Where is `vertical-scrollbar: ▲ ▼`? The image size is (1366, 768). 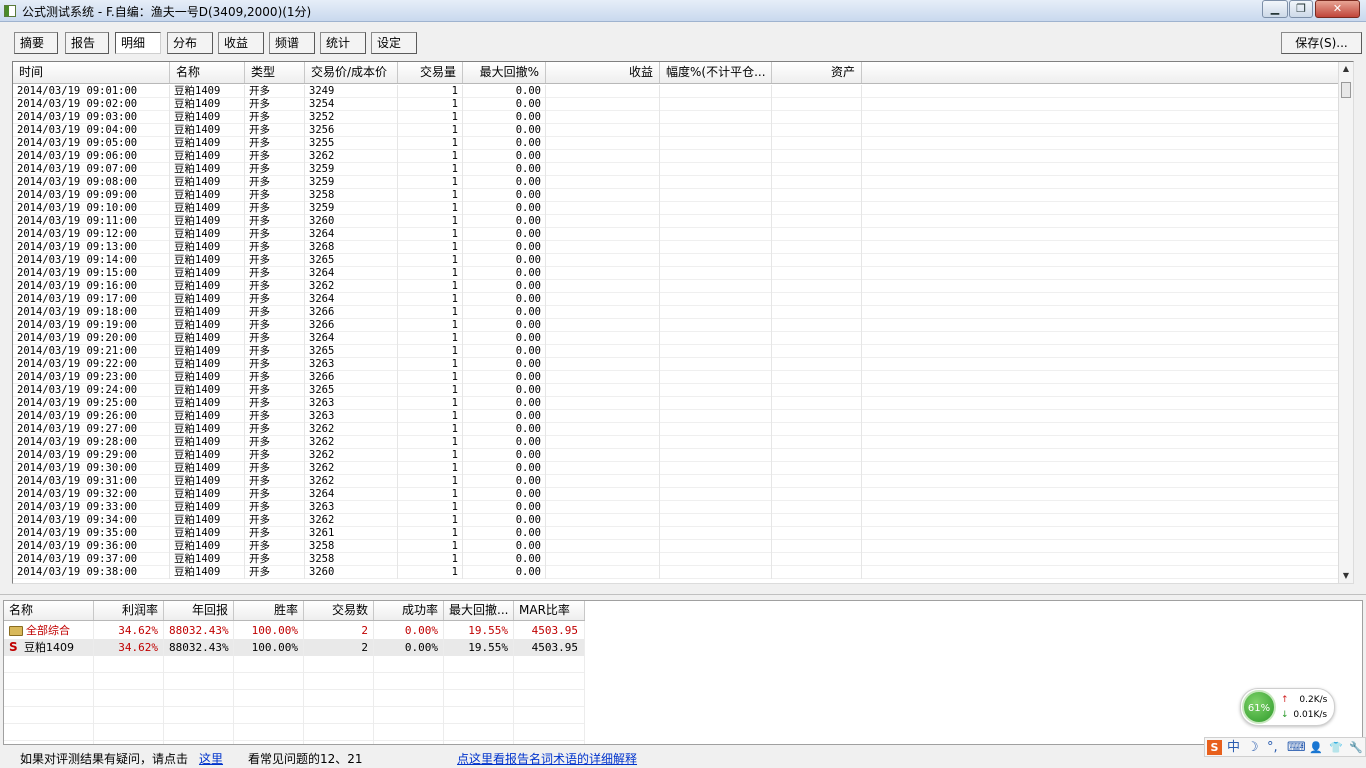 vertical-scrollbar: ▲ ▼ is located at coordinates (1345, 322).